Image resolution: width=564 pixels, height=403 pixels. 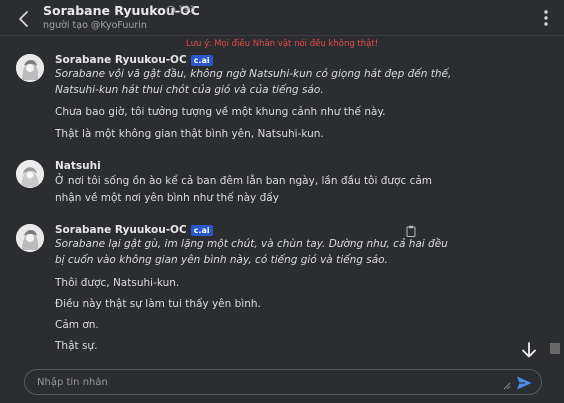 What do you see at coordinates (158, 304) in the screenshot?
I see `message-text: Điều này thật sự làm tui thấy yên bình.` at bounding box center [158, 304].